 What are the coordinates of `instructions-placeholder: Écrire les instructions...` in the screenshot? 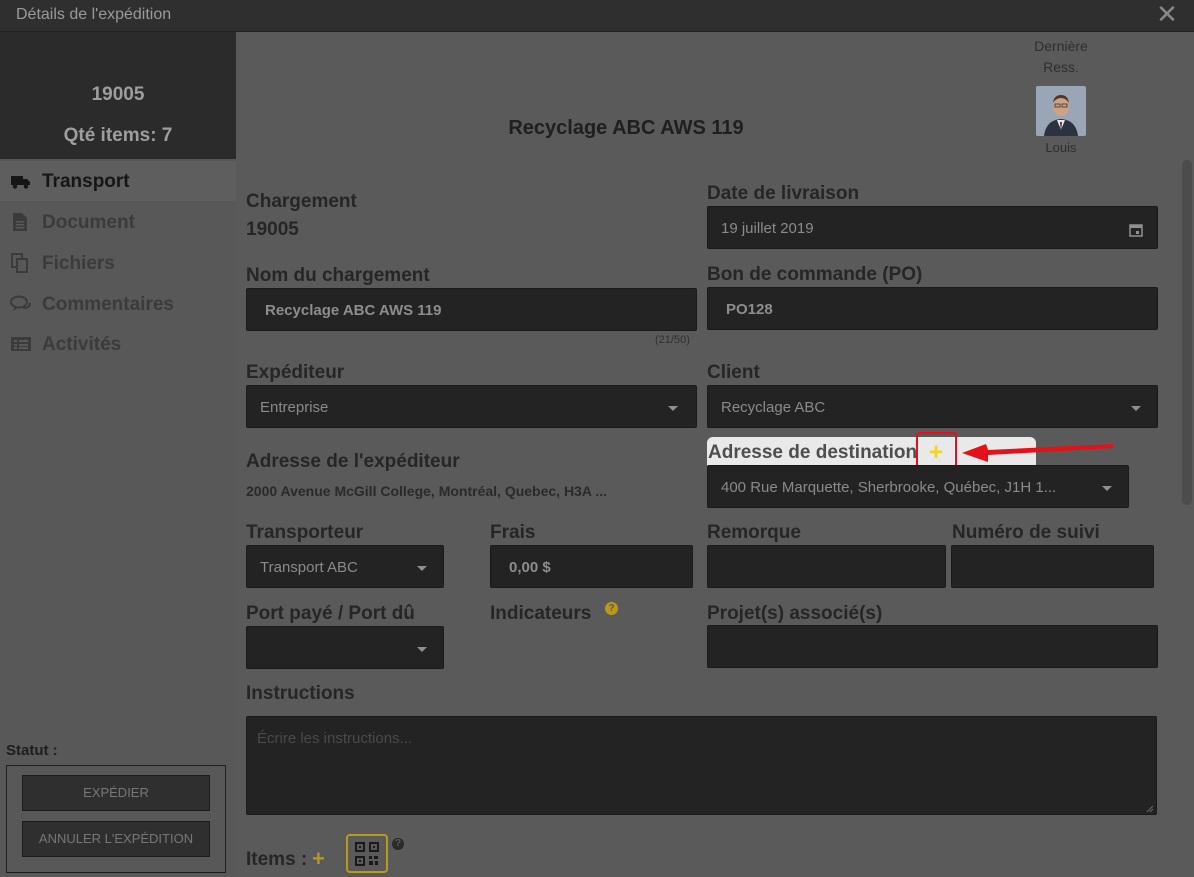 It's located at (335, 738).